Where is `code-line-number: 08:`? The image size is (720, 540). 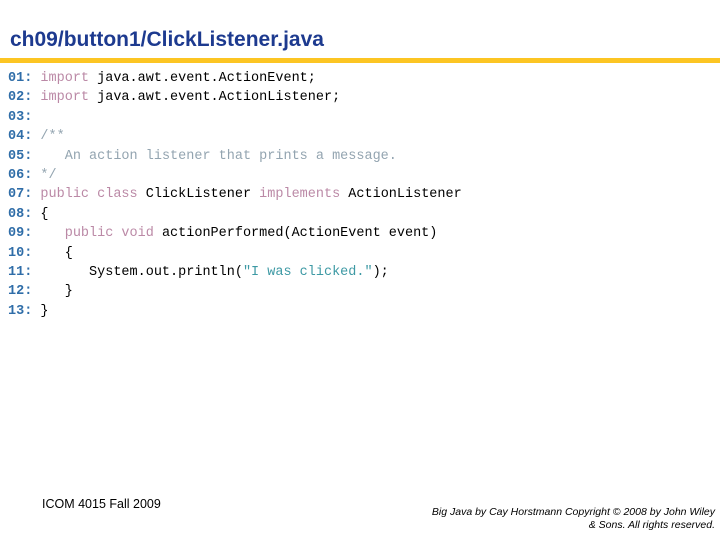
code-line-number: 08: is located at coordinates (20, 214).